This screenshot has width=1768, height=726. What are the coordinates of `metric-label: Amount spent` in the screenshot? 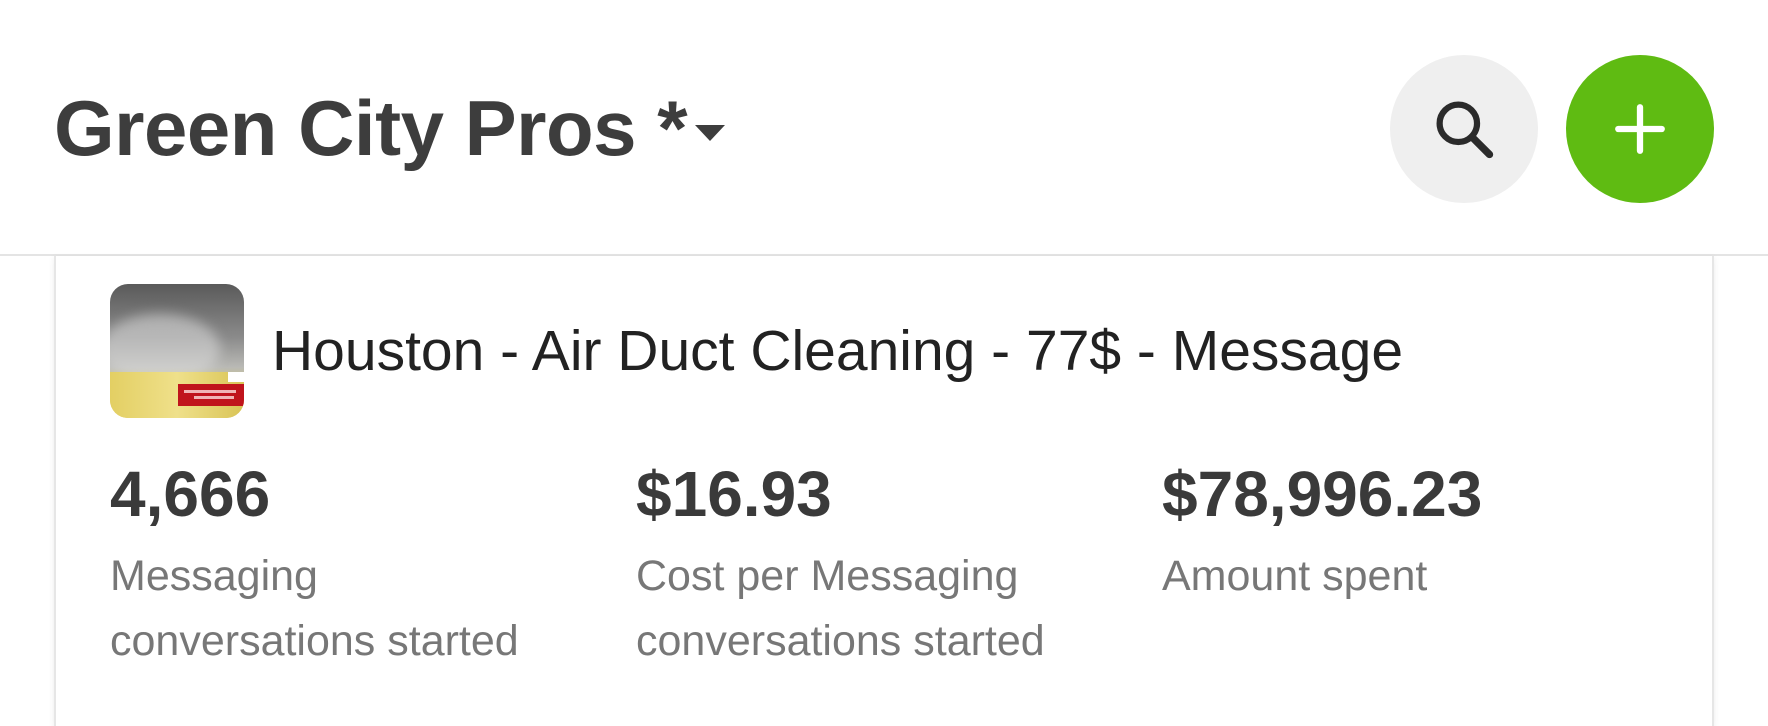 It's located at (1322, 576).